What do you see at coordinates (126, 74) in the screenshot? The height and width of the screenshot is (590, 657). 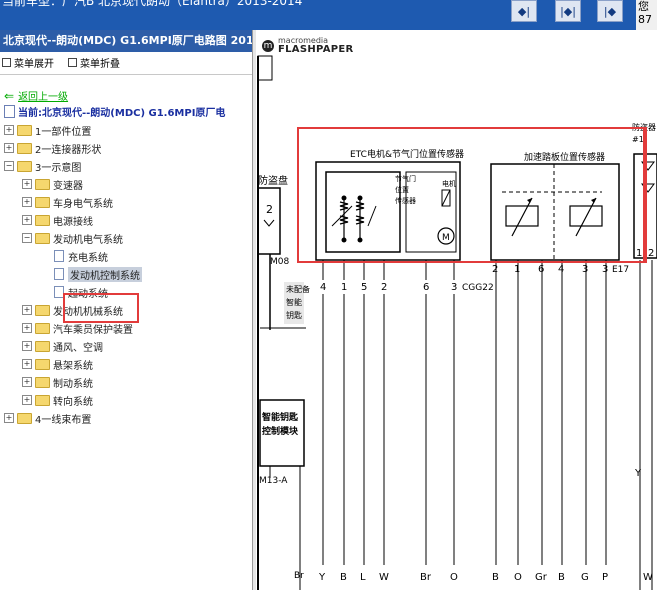 I see `sidebar-divider` at bounding box center [126, 74].